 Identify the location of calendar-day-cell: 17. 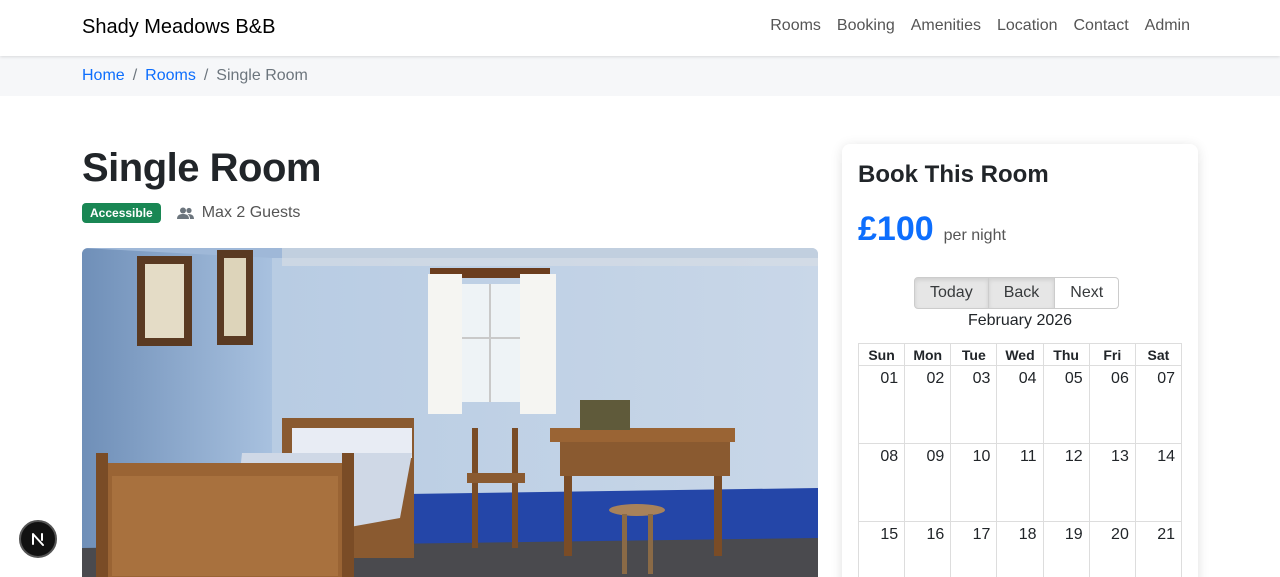
(974, 549).